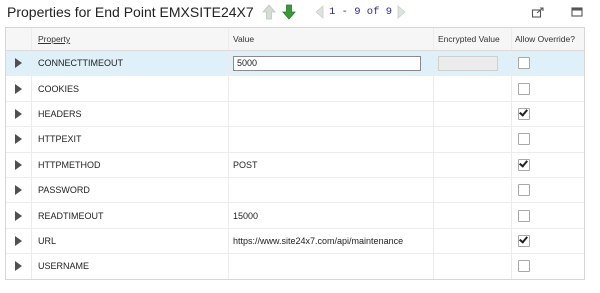  What do you see at coordinates (130, 139) in the screenshot?
I see `property-name: HTTPEXIT` at bounding box center [130, 139].